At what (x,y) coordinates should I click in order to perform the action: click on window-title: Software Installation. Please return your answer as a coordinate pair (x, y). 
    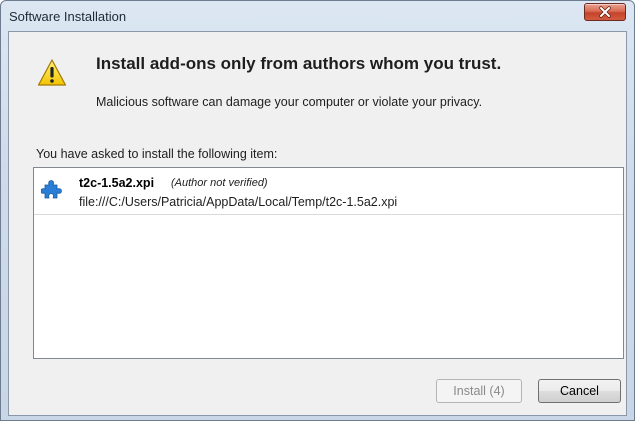
    Looking at the image, I should click on (68, 16).